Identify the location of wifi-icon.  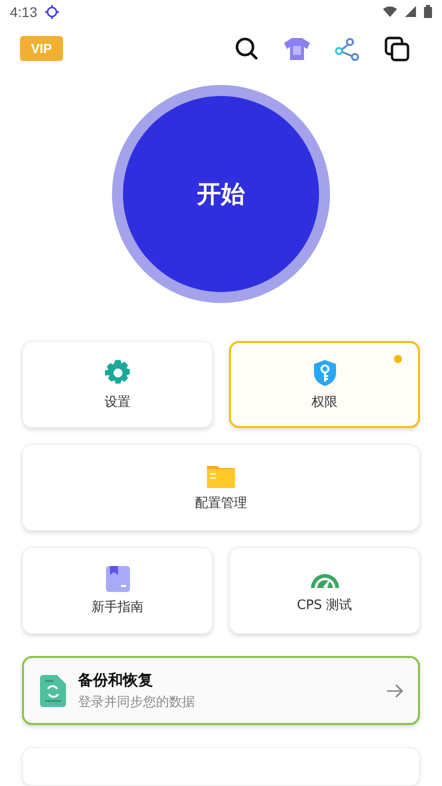
(390, 12).